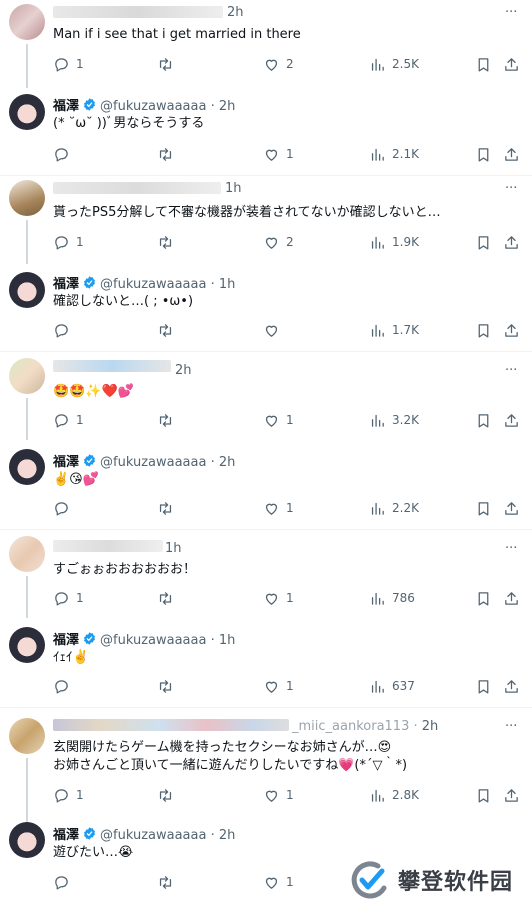  I want to click on bookmark-icon, so click(483, 330).